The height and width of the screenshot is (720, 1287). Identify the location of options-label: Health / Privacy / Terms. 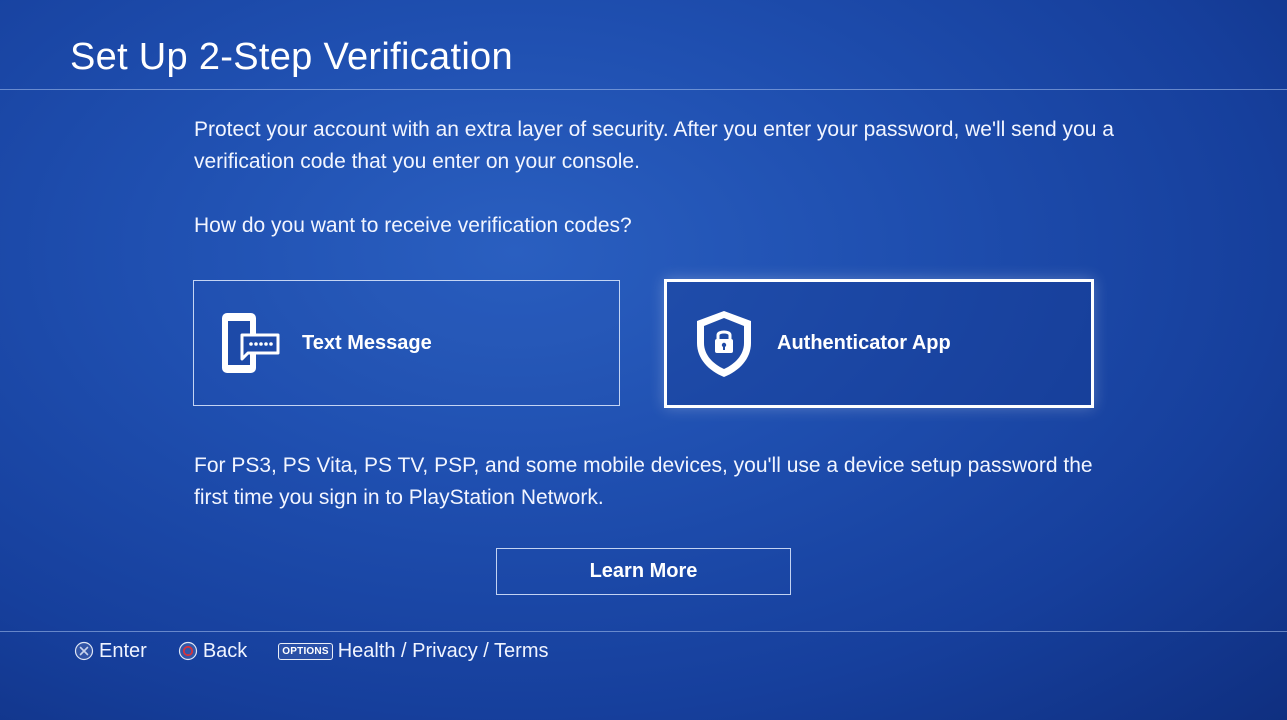
(443, 650).